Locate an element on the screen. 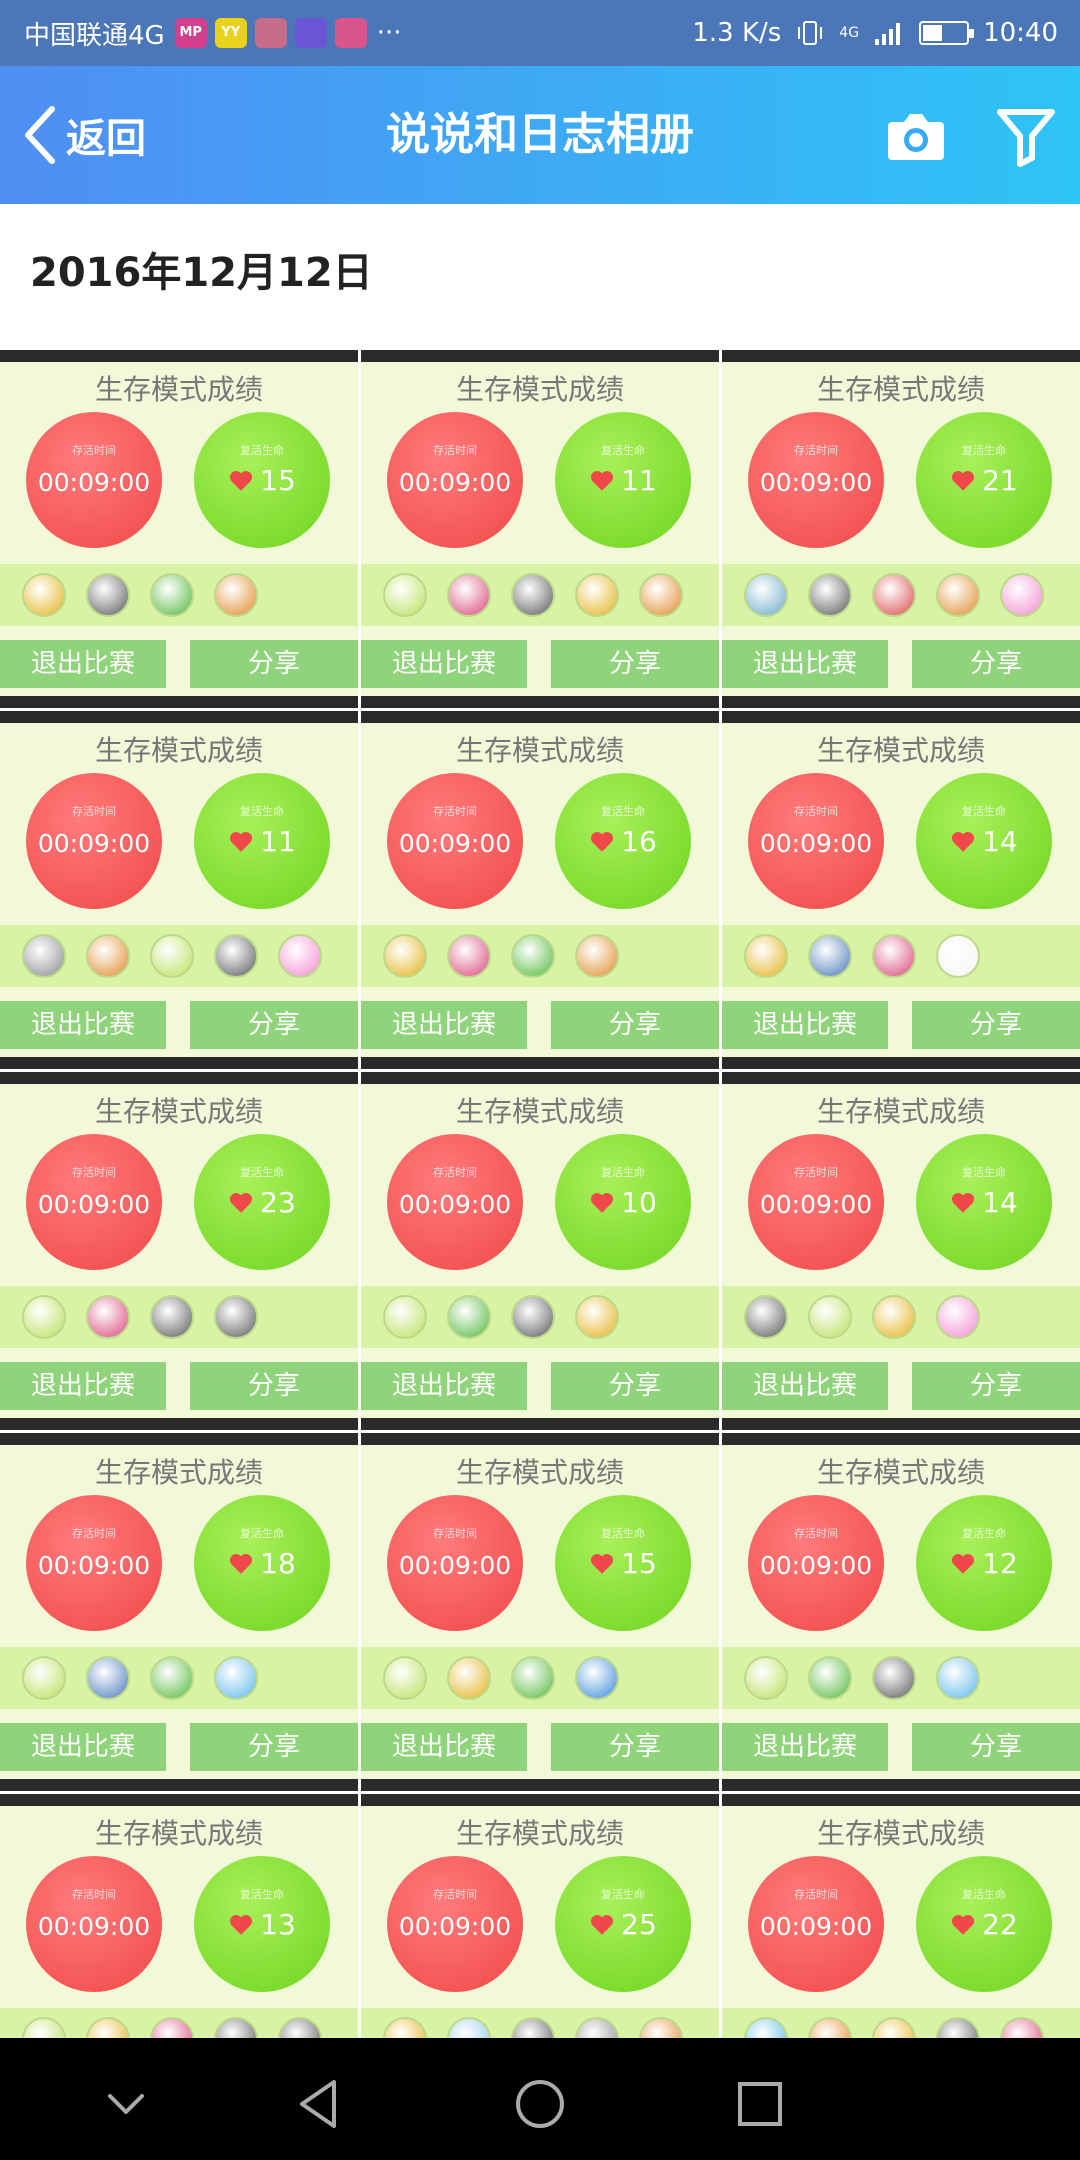  photo-thumbnail: 生存模式成绩存活时间00:09:00复活生命22退出比赛分享 is located at coordinates (901, 1916).